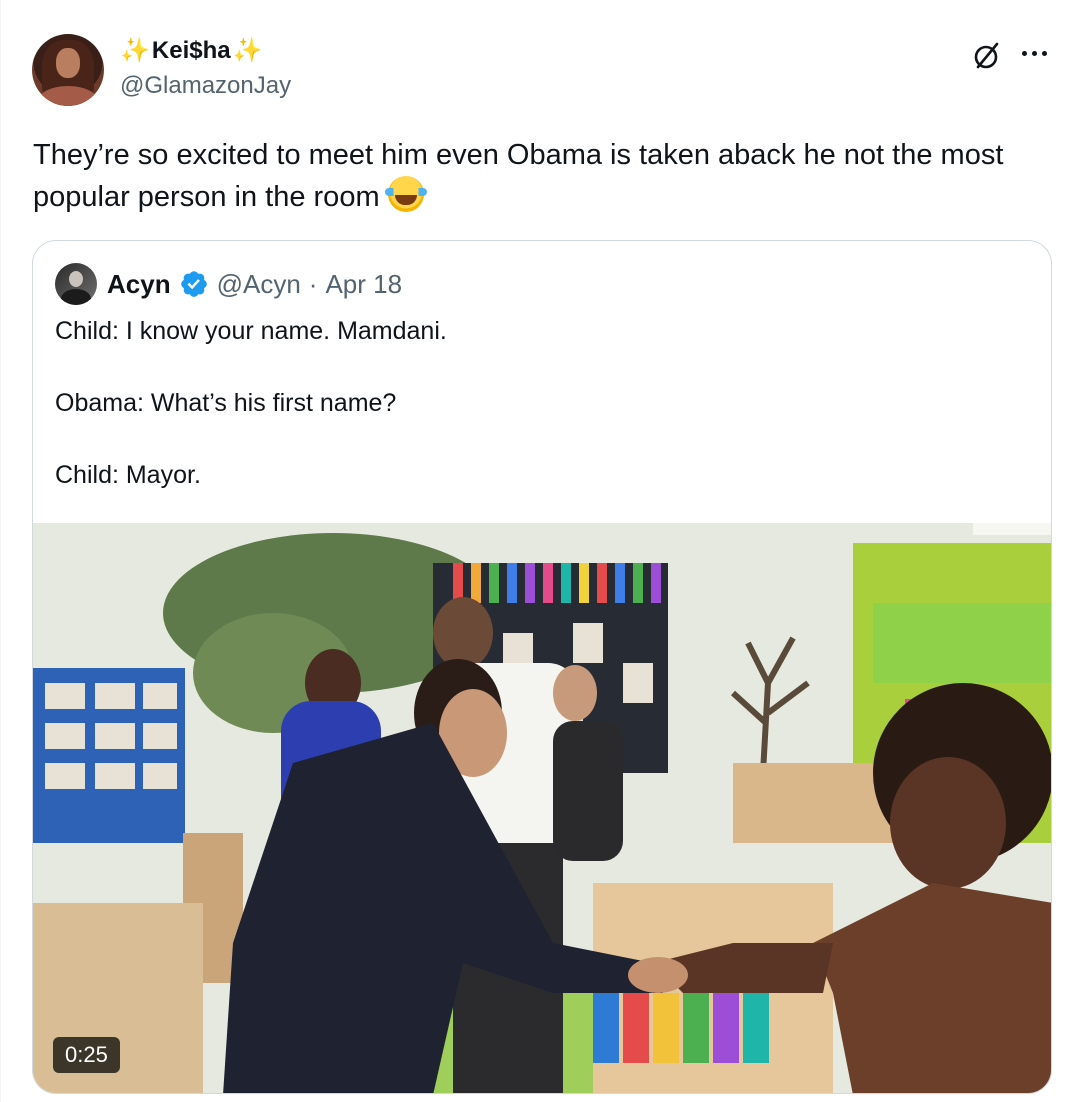 The width and height of the screenshot is (1072, 1102). What do you see at coordinates (193, 284) in the screenshot?
I see `verified-badge-icon` at bounding box center [193, 284].